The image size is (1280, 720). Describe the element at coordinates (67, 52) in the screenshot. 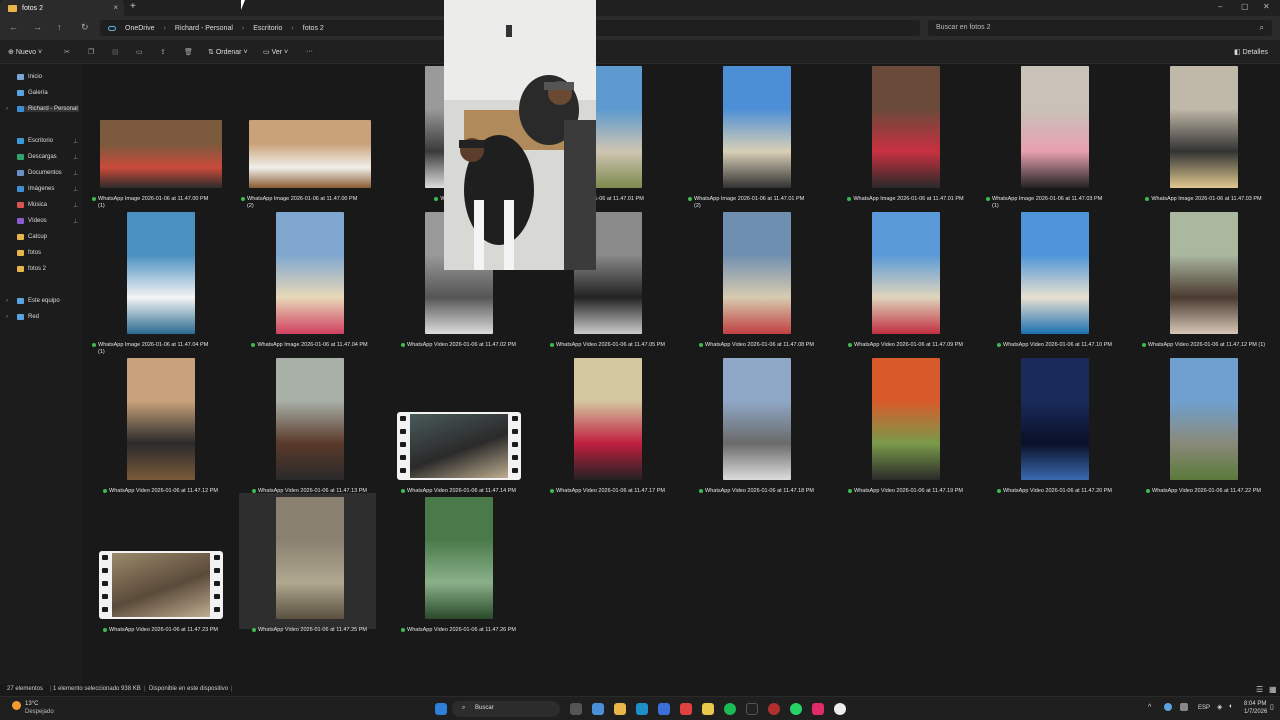

I see `cut-icon: ✂` at that location.